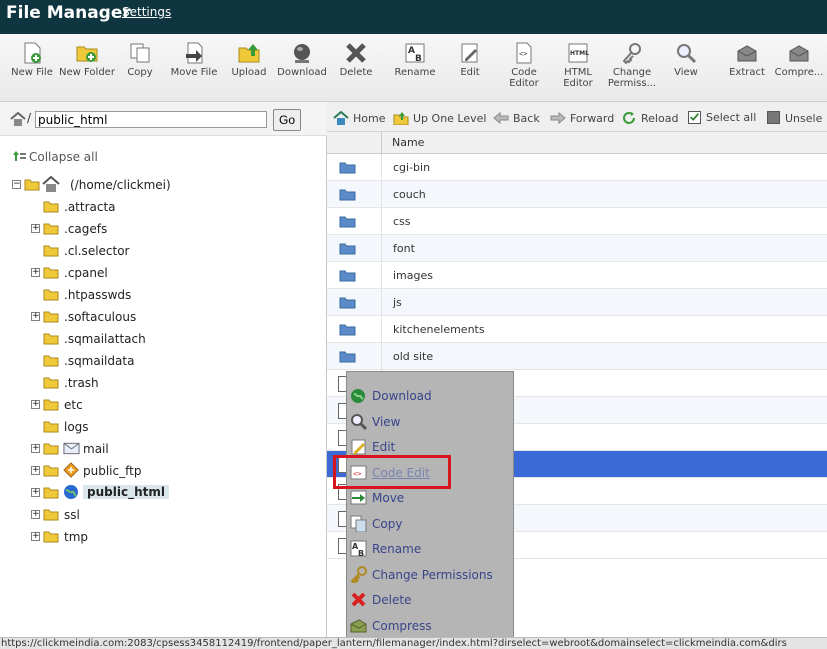 This screenshot has width=827, height=649. Describe the element at coordinates (171, 537) in the screenshot. I see `tree-item: + tmp` at that location.